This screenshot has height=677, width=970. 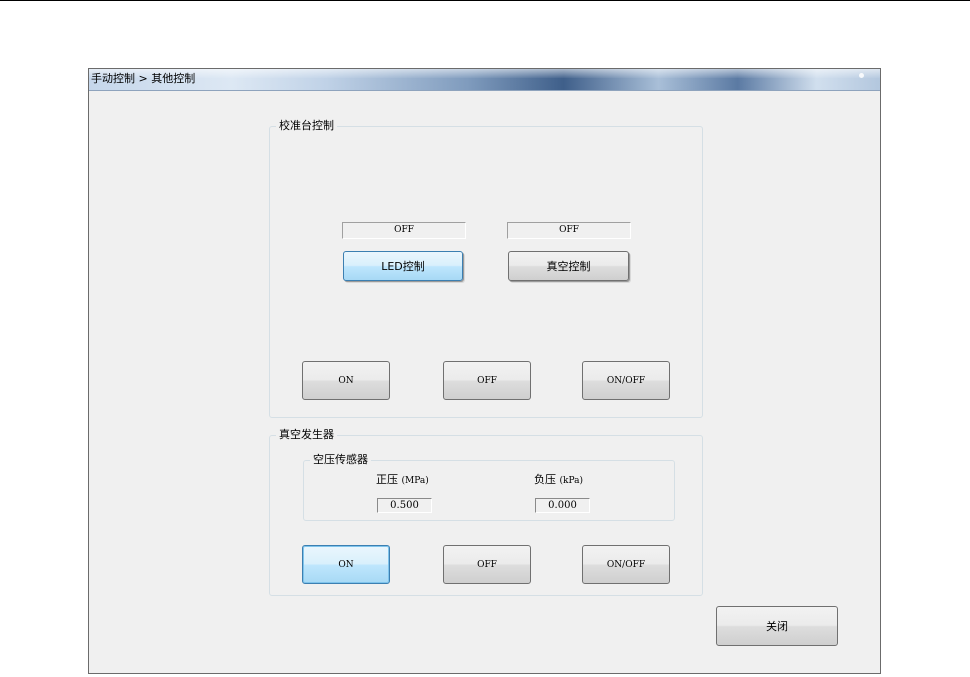 I want to click on negative-pressure-label-text: 负压, so click(x=545, y=479).